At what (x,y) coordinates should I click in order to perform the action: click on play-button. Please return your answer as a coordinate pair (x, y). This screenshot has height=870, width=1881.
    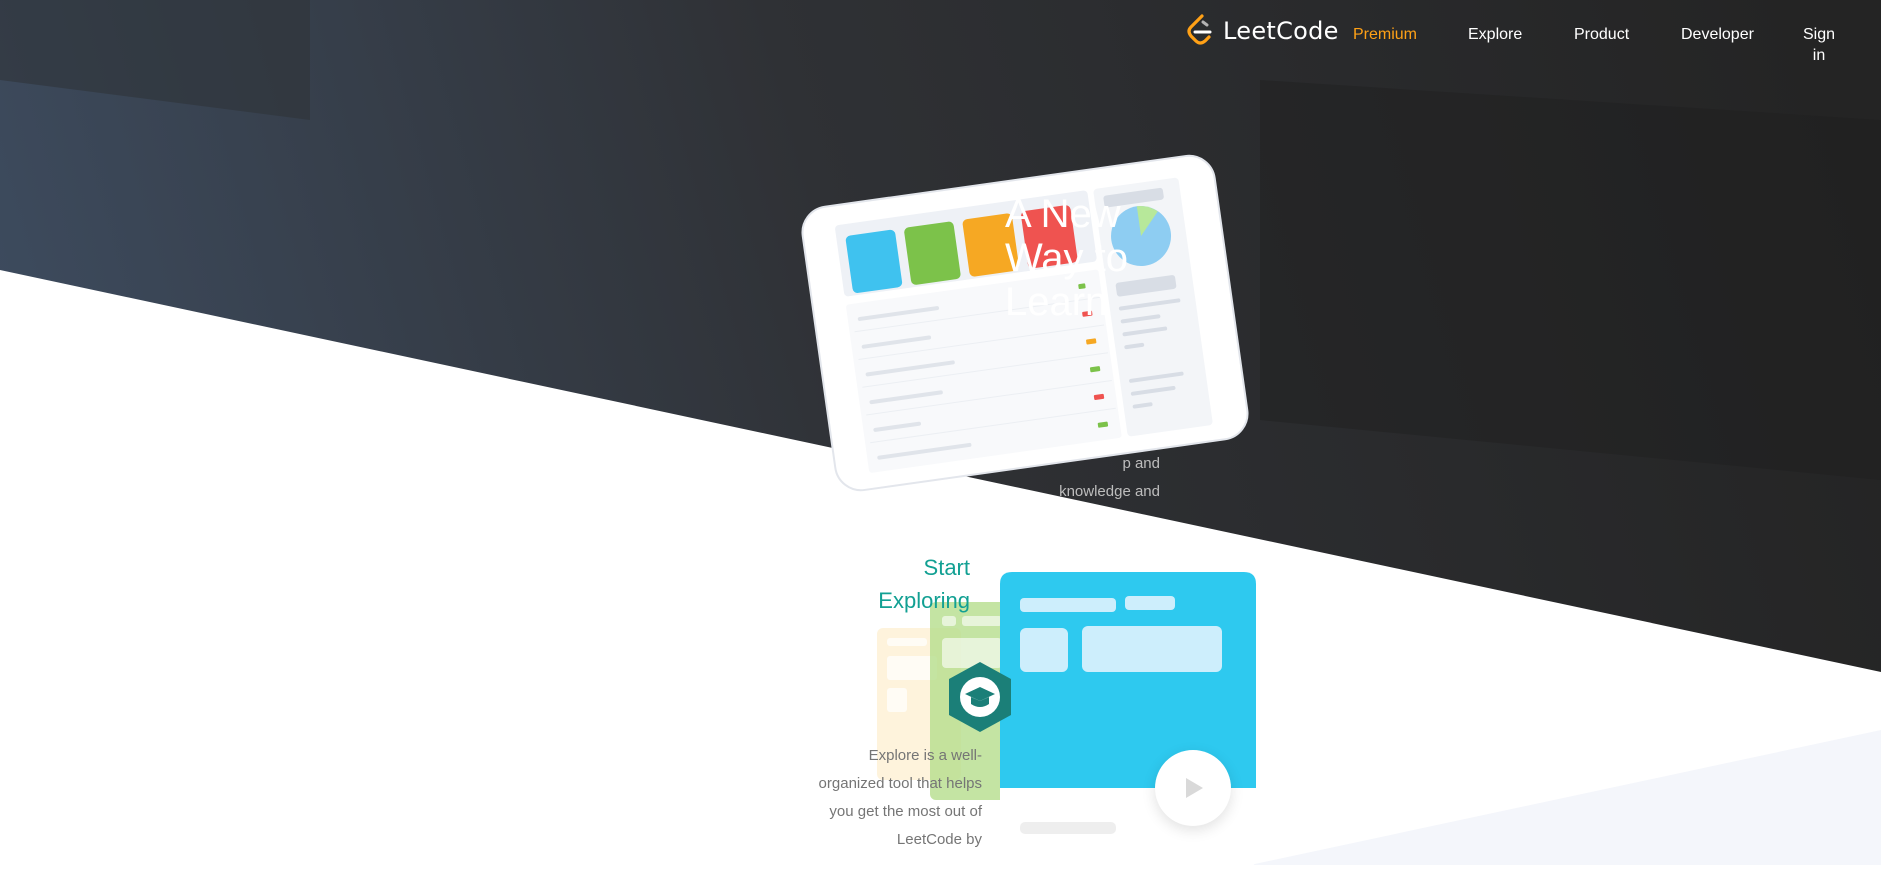
    Looking at the image, I should click on (1193, 788).